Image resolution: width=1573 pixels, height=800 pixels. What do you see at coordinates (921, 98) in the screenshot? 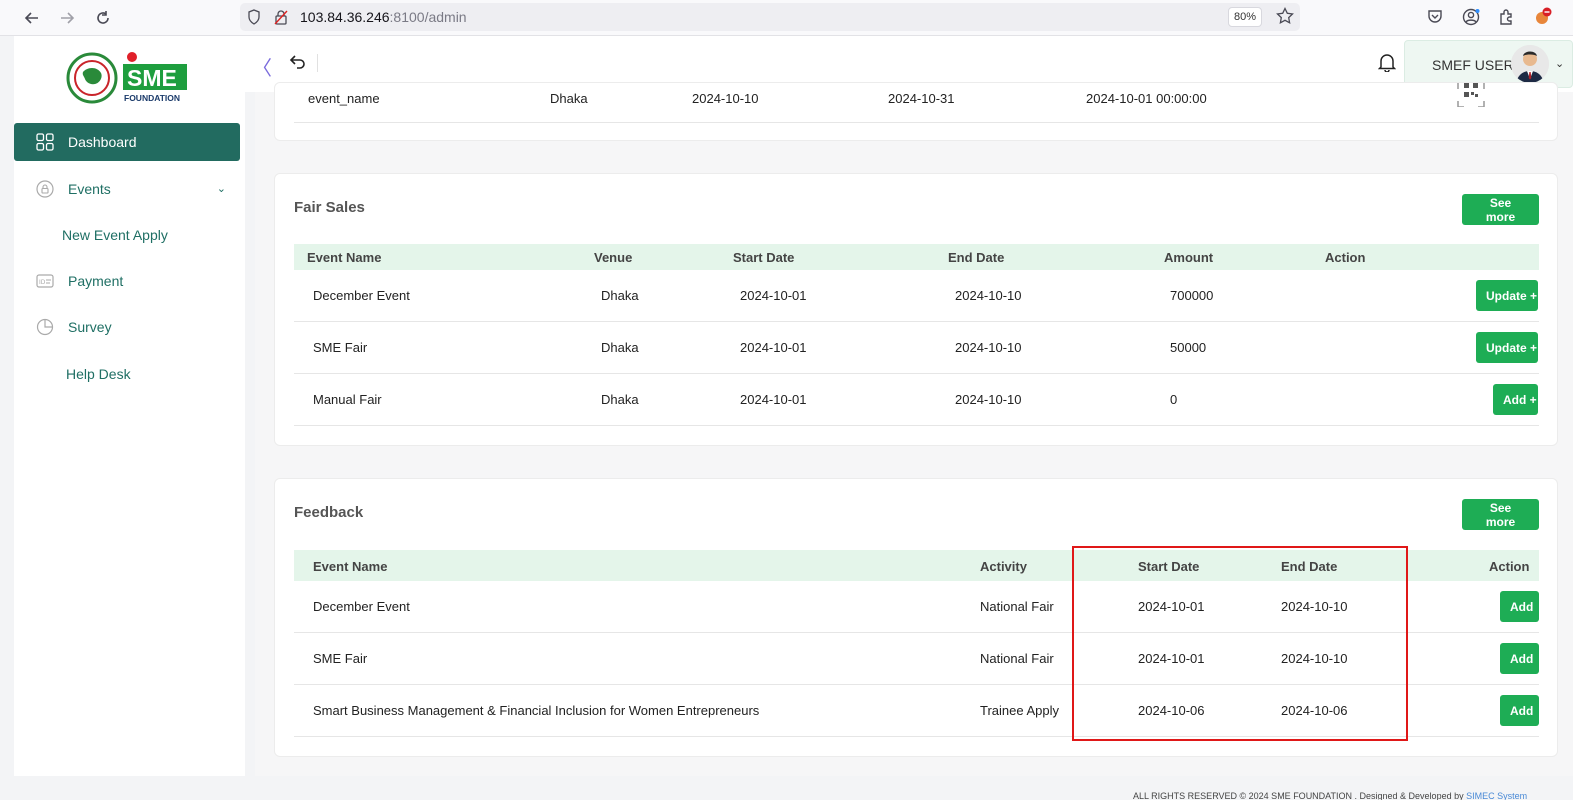
I see `end-date-cell: 2024-10-31` at bounding box center [921, 98].